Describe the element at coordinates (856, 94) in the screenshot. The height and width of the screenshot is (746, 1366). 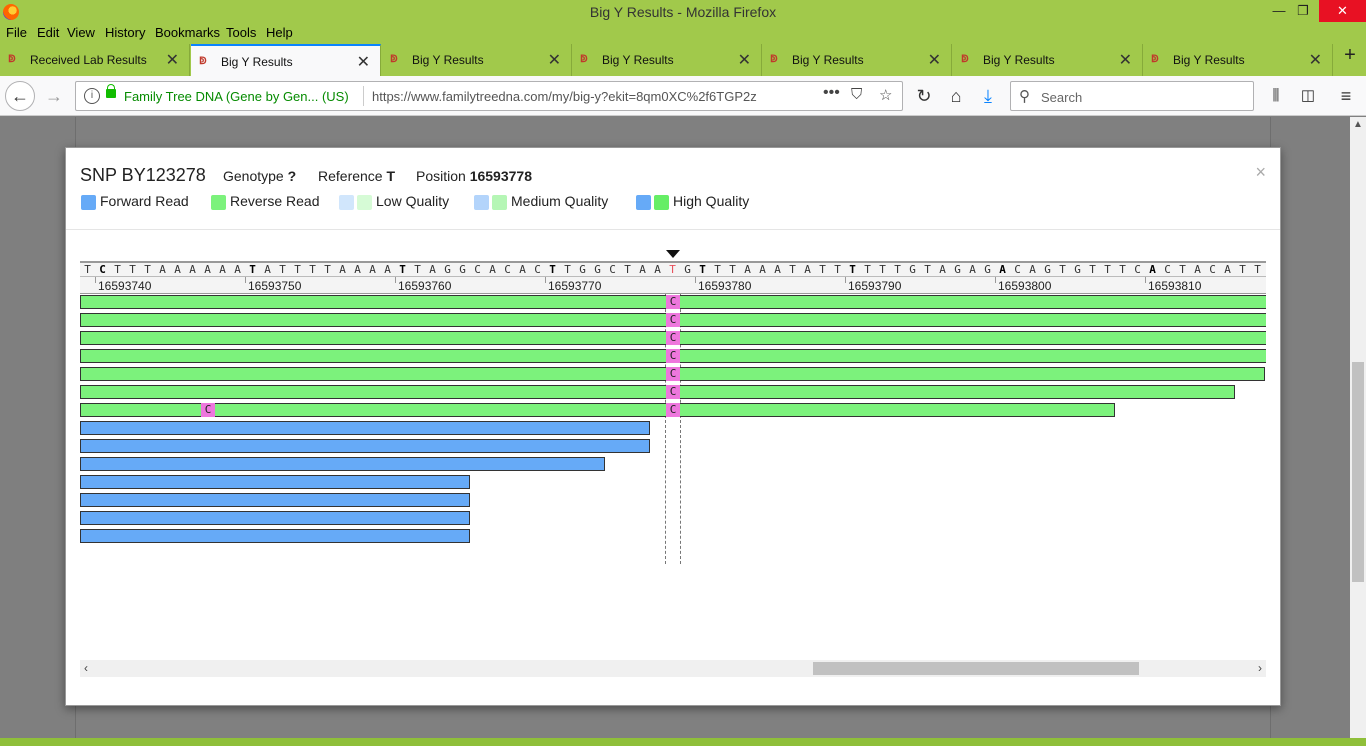
I see `pocket-icon: ⛉` at that location.